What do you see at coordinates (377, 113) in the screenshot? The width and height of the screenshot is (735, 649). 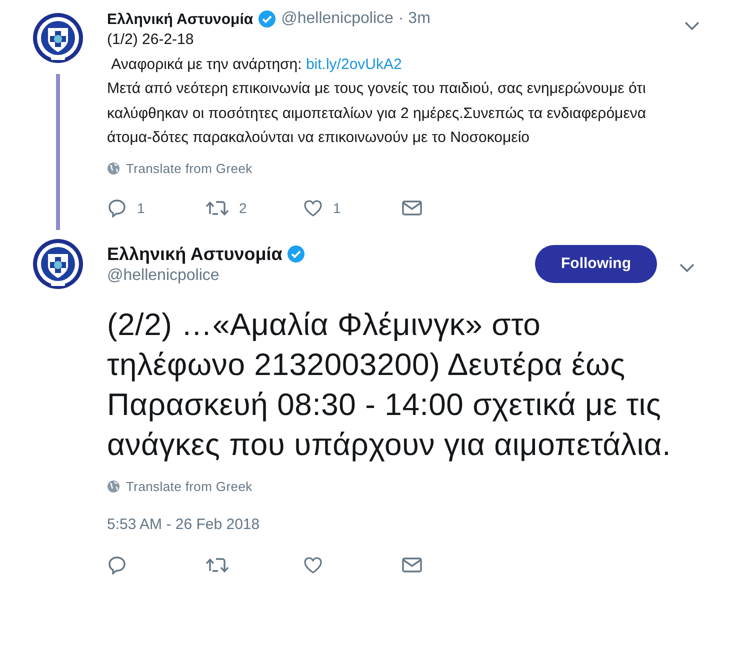 I see `tweet-text: Μετά από νεότερη επικοινωνία με τους γονείς του παιδιού, σας ενημερώνουμε ότι καλύφθηκαν οι ποσότητες αιμοπεταλίων για 2 ημέρες.Συνεπώς τα ενδιαφερόμενα άτομα-δότες παρακαλούνται να επικοινωνούν με το Νοσοκομείο` at bounding box center [377, 113].